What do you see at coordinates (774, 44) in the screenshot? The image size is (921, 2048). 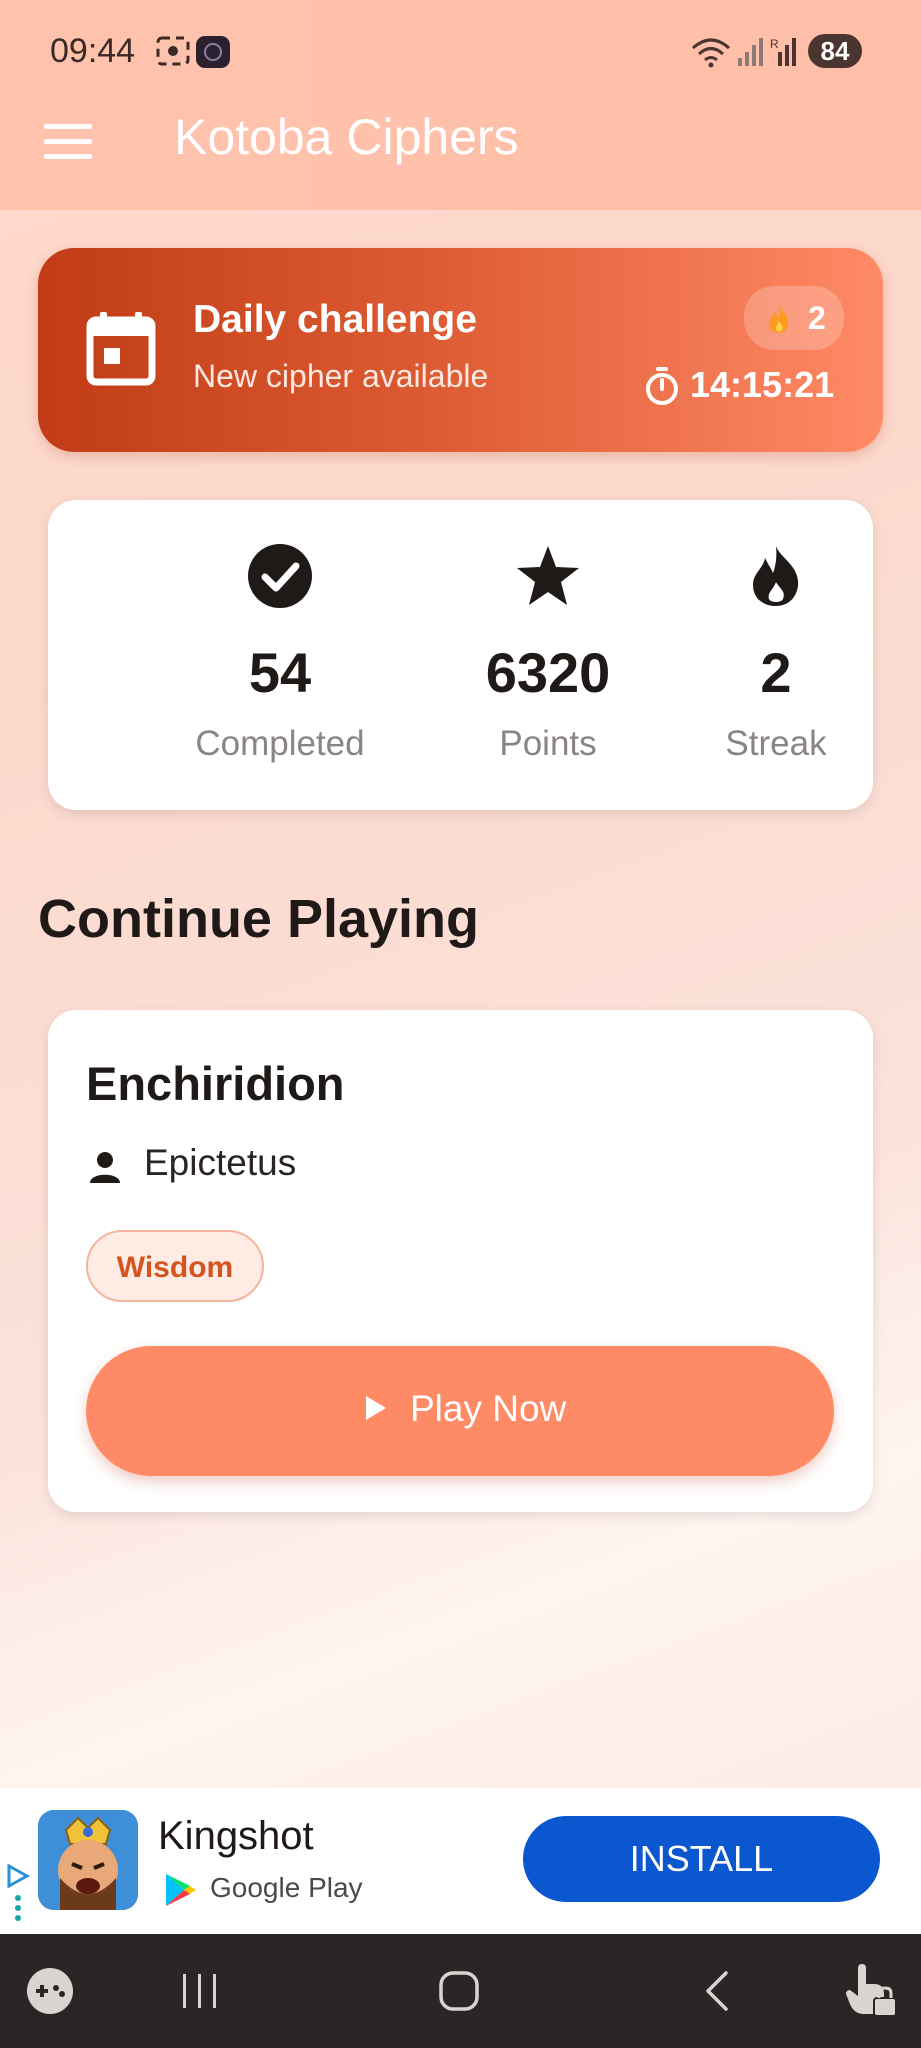 I see `svg-text: R` at bounding box center [774, 44].